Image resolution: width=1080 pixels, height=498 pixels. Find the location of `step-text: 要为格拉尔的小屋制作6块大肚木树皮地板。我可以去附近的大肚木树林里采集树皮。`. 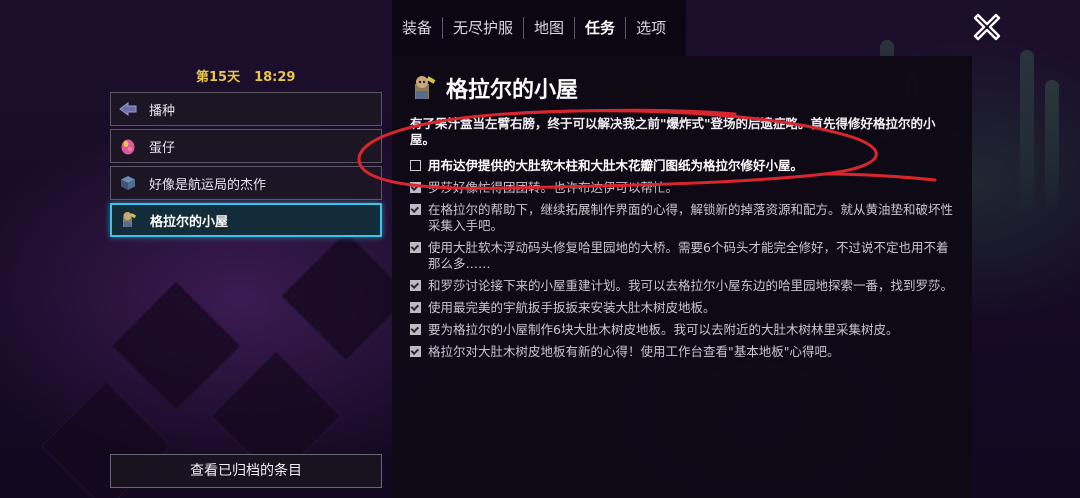

step-text: 要为格拉尔的小屋制作6块大肚木树皮地板。我可以去附近的大肚木树林里采集树皮。 is located at coordinates (663, 329).